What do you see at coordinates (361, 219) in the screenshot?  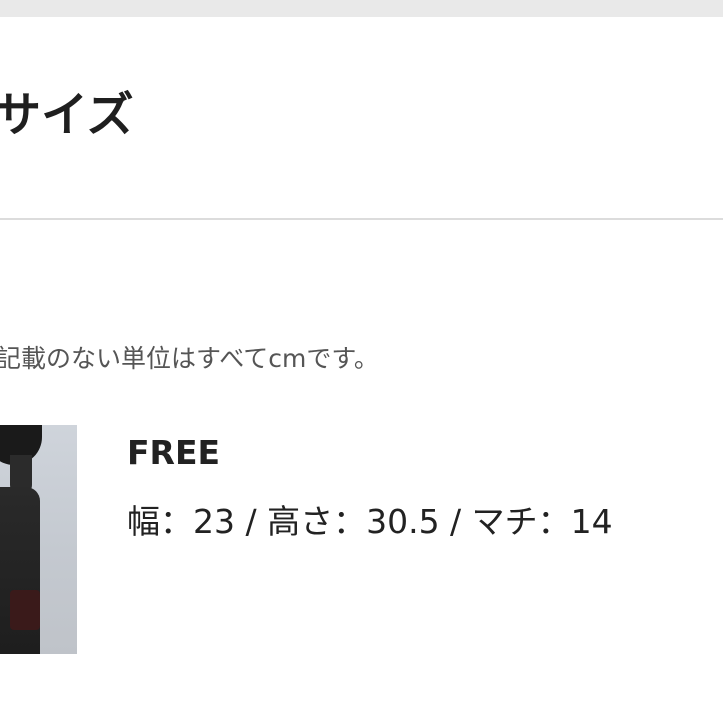 I see `divider` at bounding box center [361, 219].